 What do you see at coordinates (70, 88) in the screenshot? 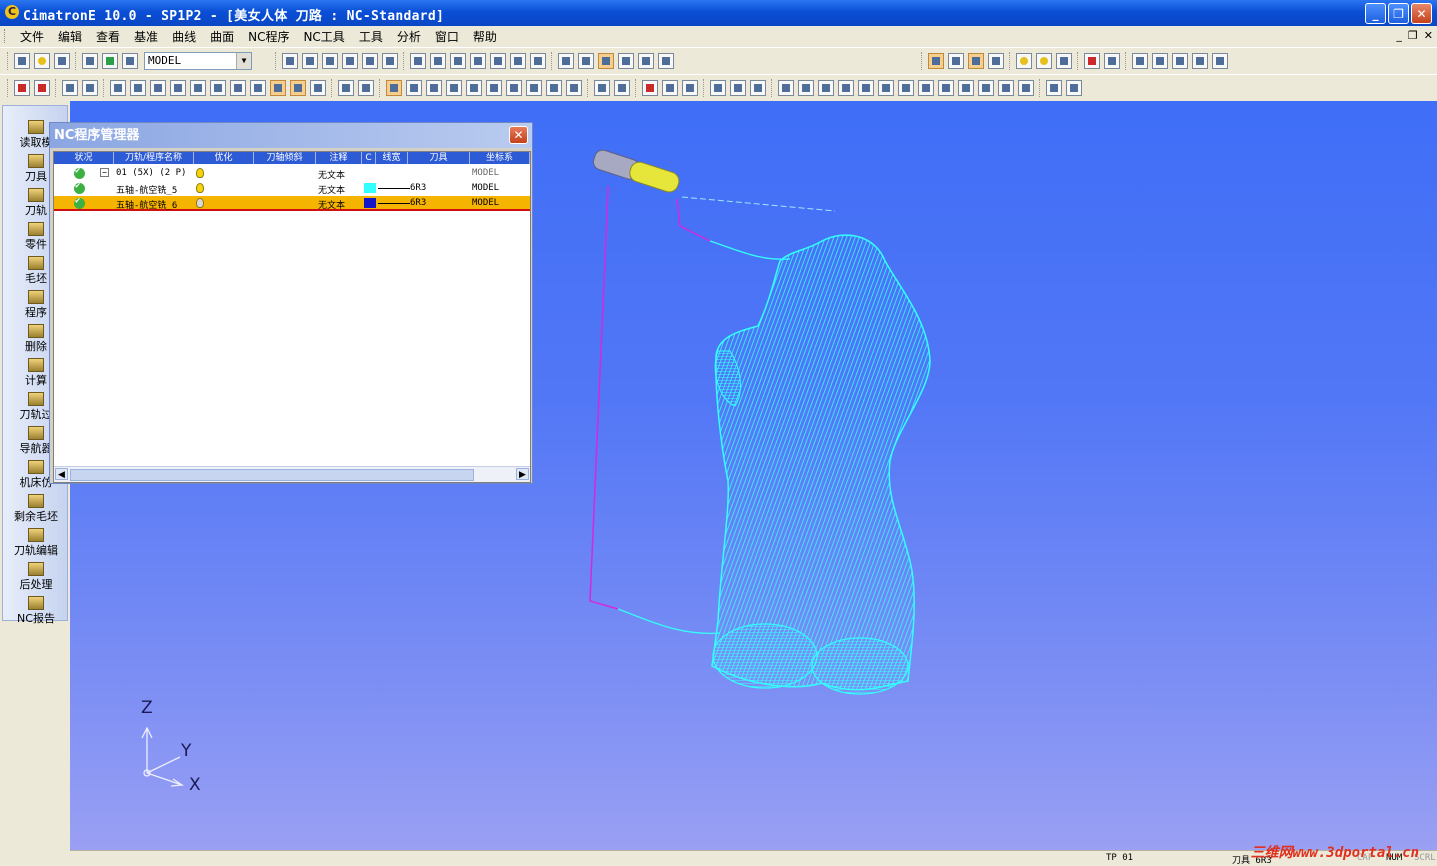
I see `select-icon` at bounding box center [70, 88].